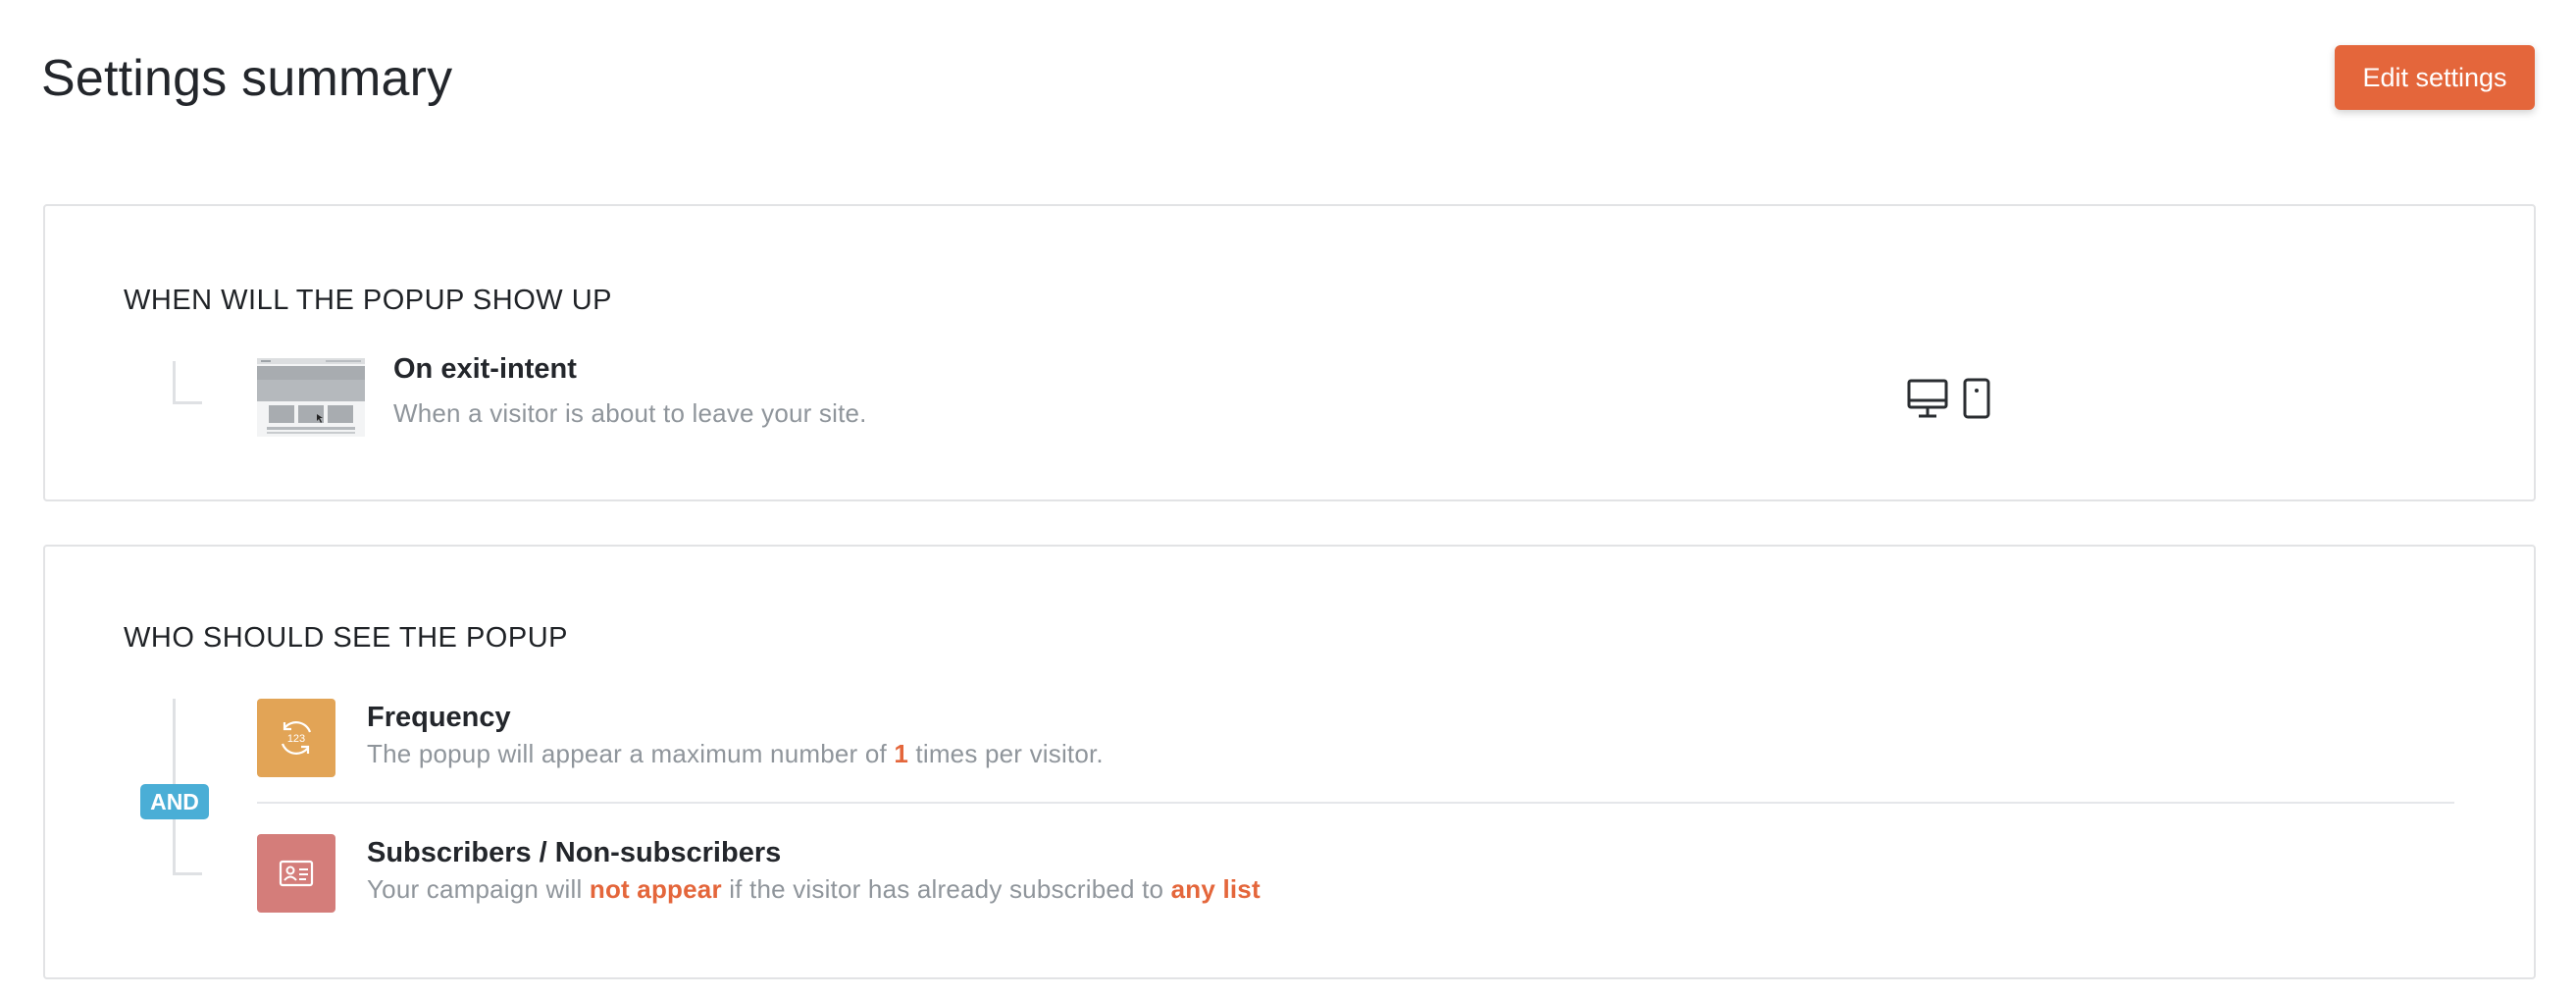  What do you see at coordinates (346, 638) in the screenshot?
I see `section-title-who: WHO SHOULD SEE THE POPUP` at bounding box center [346, 638].